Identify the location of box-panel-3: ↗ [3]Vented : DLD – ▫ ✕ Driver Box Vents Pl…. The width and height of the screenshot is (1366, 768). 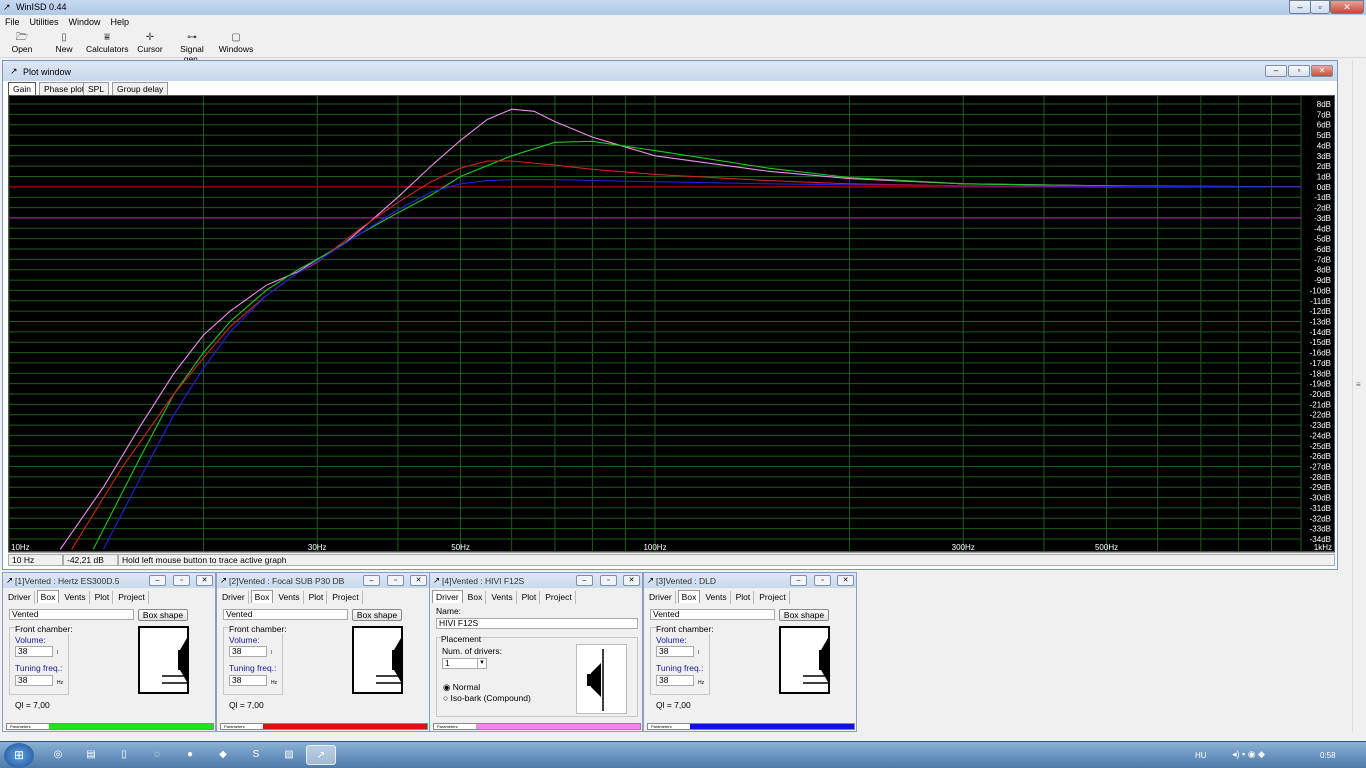
(750, 652).